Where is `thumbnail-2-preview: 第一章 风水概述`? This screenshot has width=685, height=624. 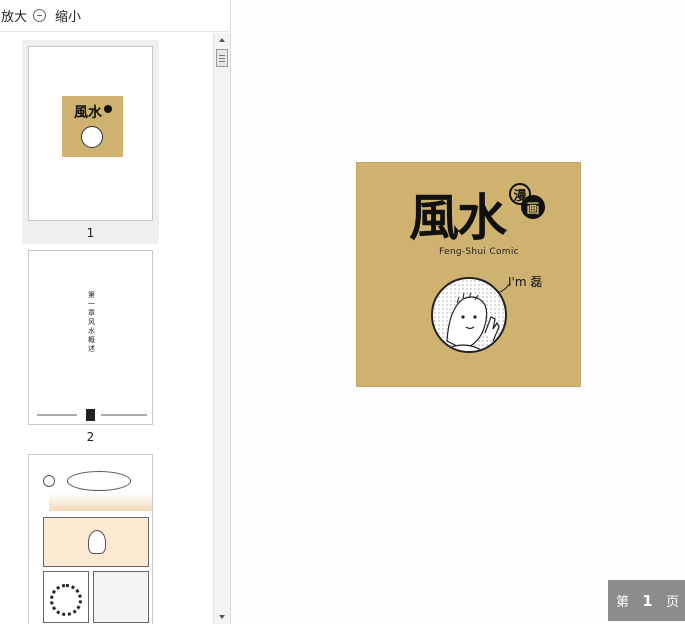 thumbnail-2-preview: 第一章 风水概述 is located at coordinates (90, 337).